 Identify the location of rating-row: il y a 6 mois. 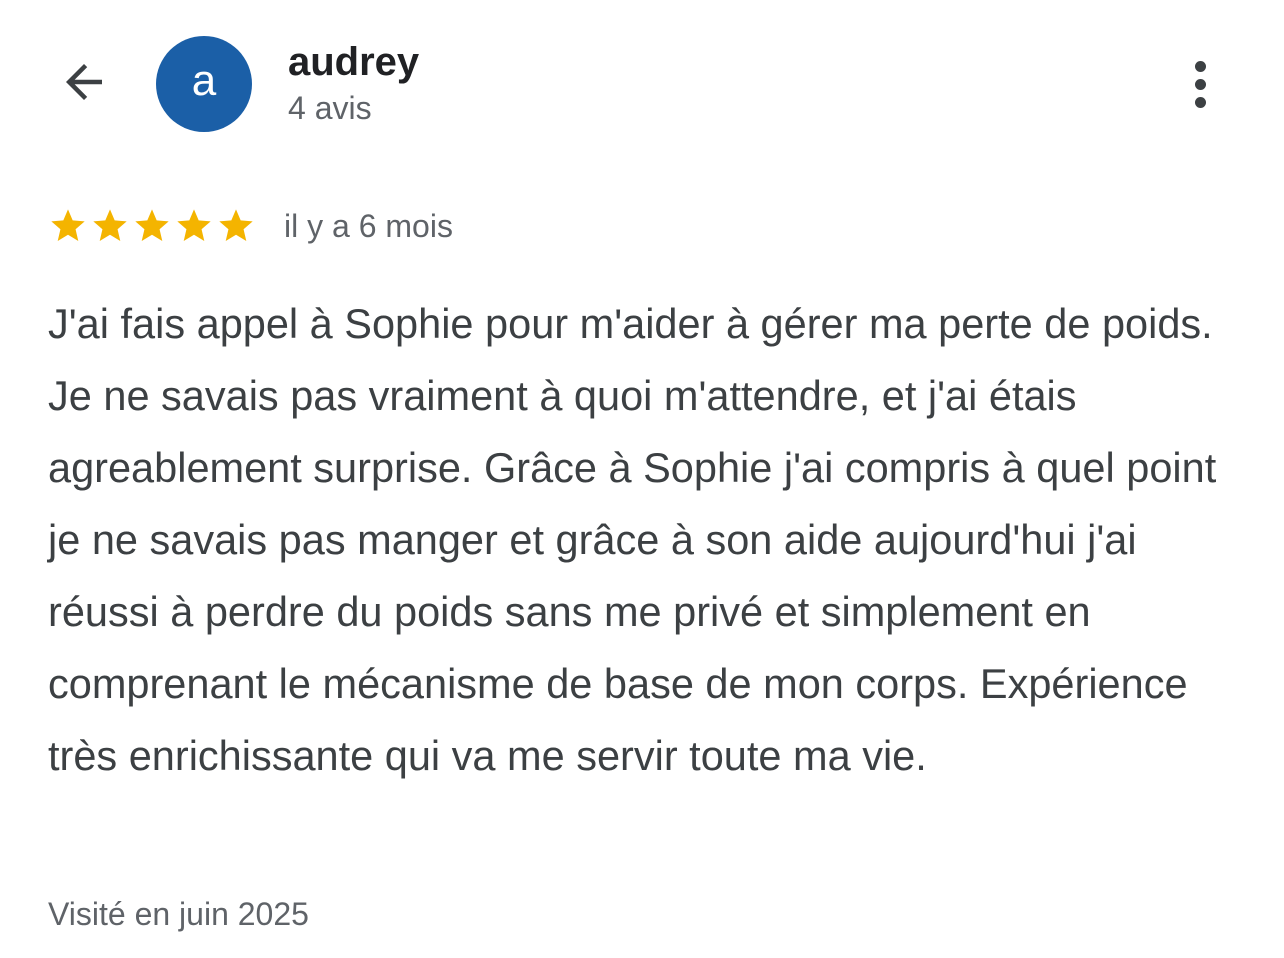
(250, 226).